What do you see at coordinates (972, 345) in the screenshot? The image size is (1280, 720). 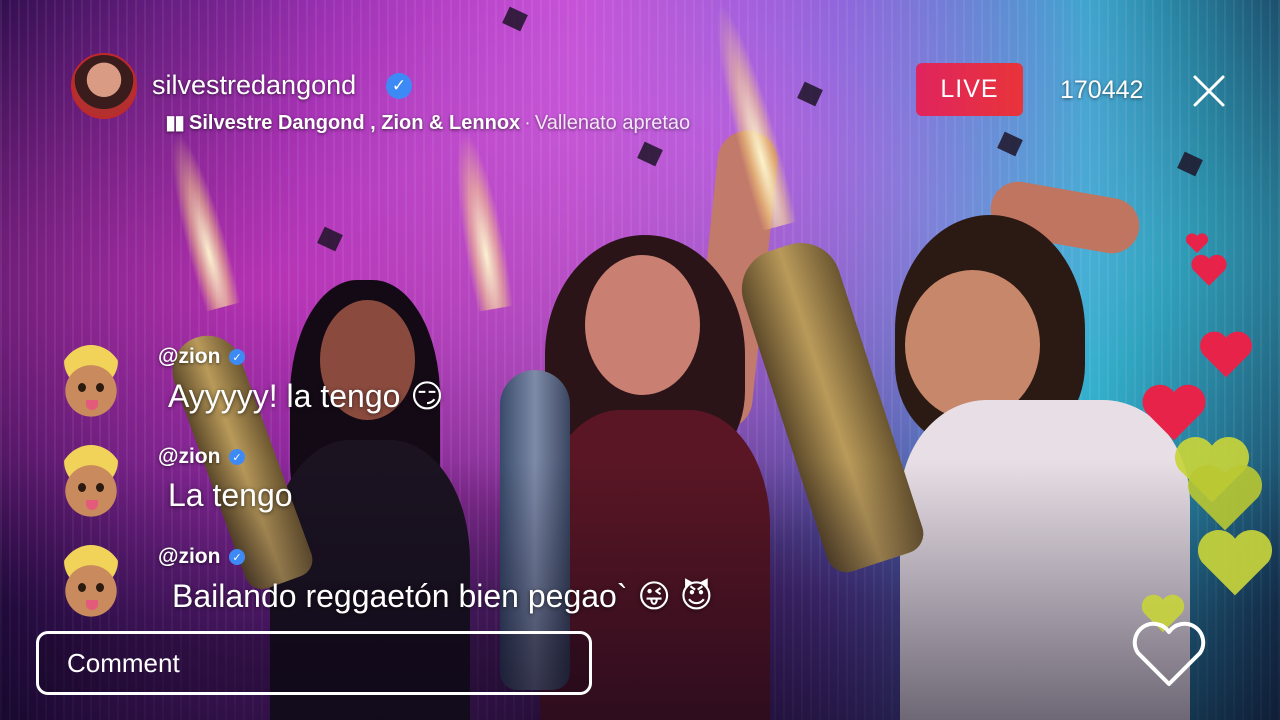 I see `dancer-right-face` at bounding box center [972, 345].